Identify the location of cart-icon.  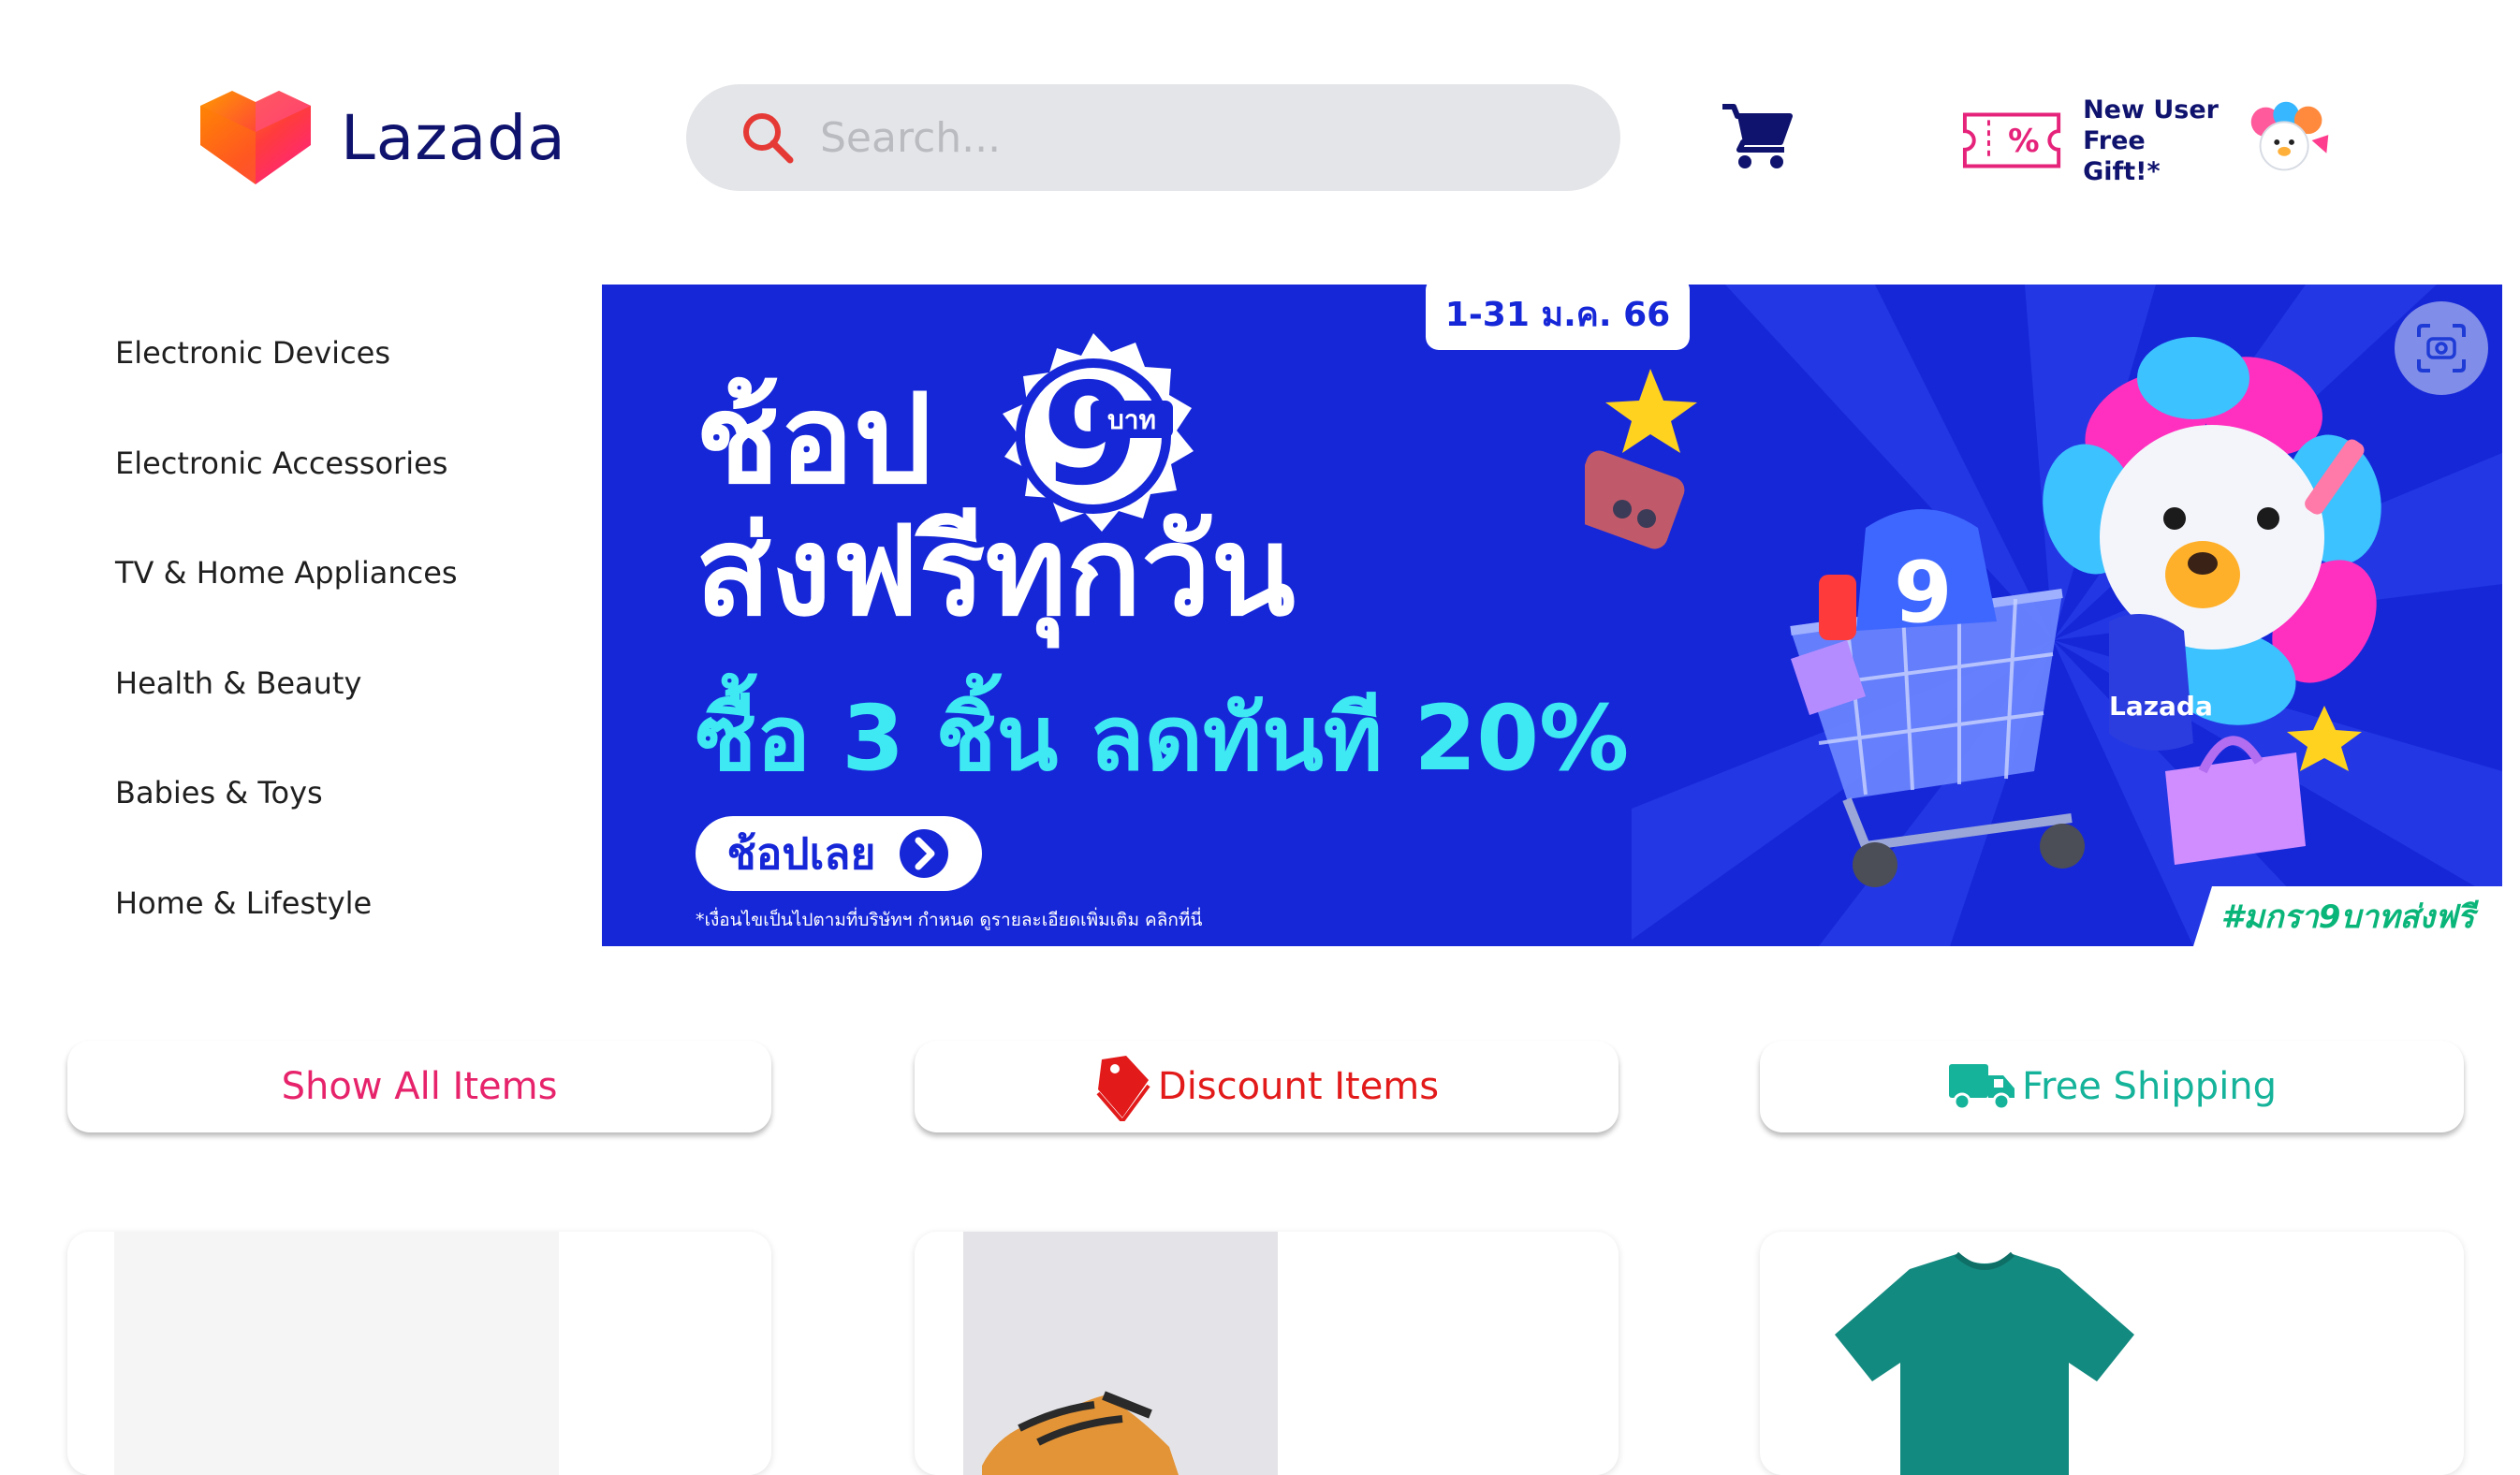
(1757, 136).